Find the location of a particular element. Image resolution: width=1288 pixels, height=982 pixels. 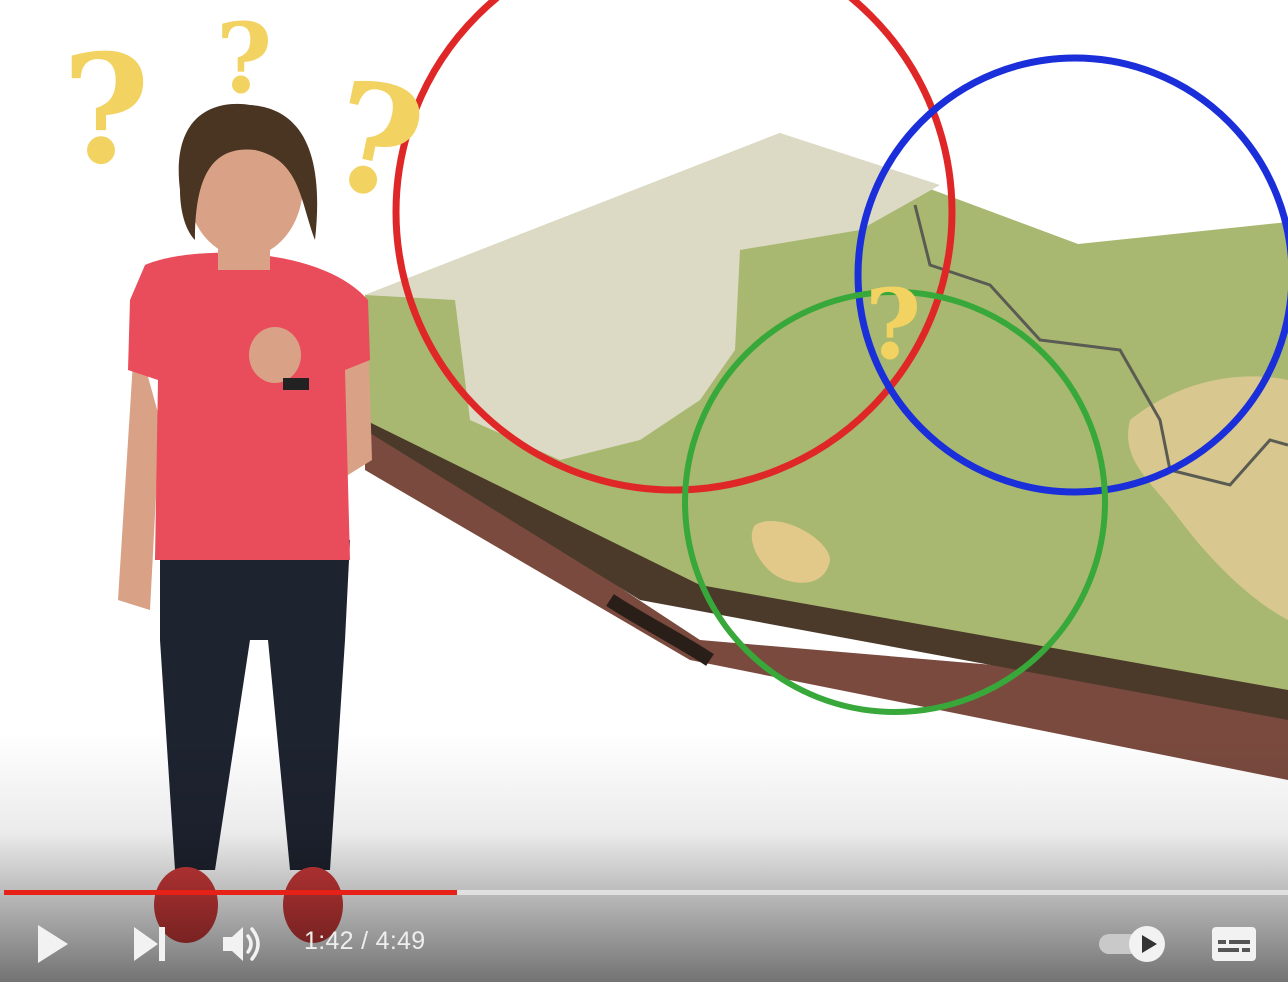

captions-icon is located at coordinates (1234, 944).